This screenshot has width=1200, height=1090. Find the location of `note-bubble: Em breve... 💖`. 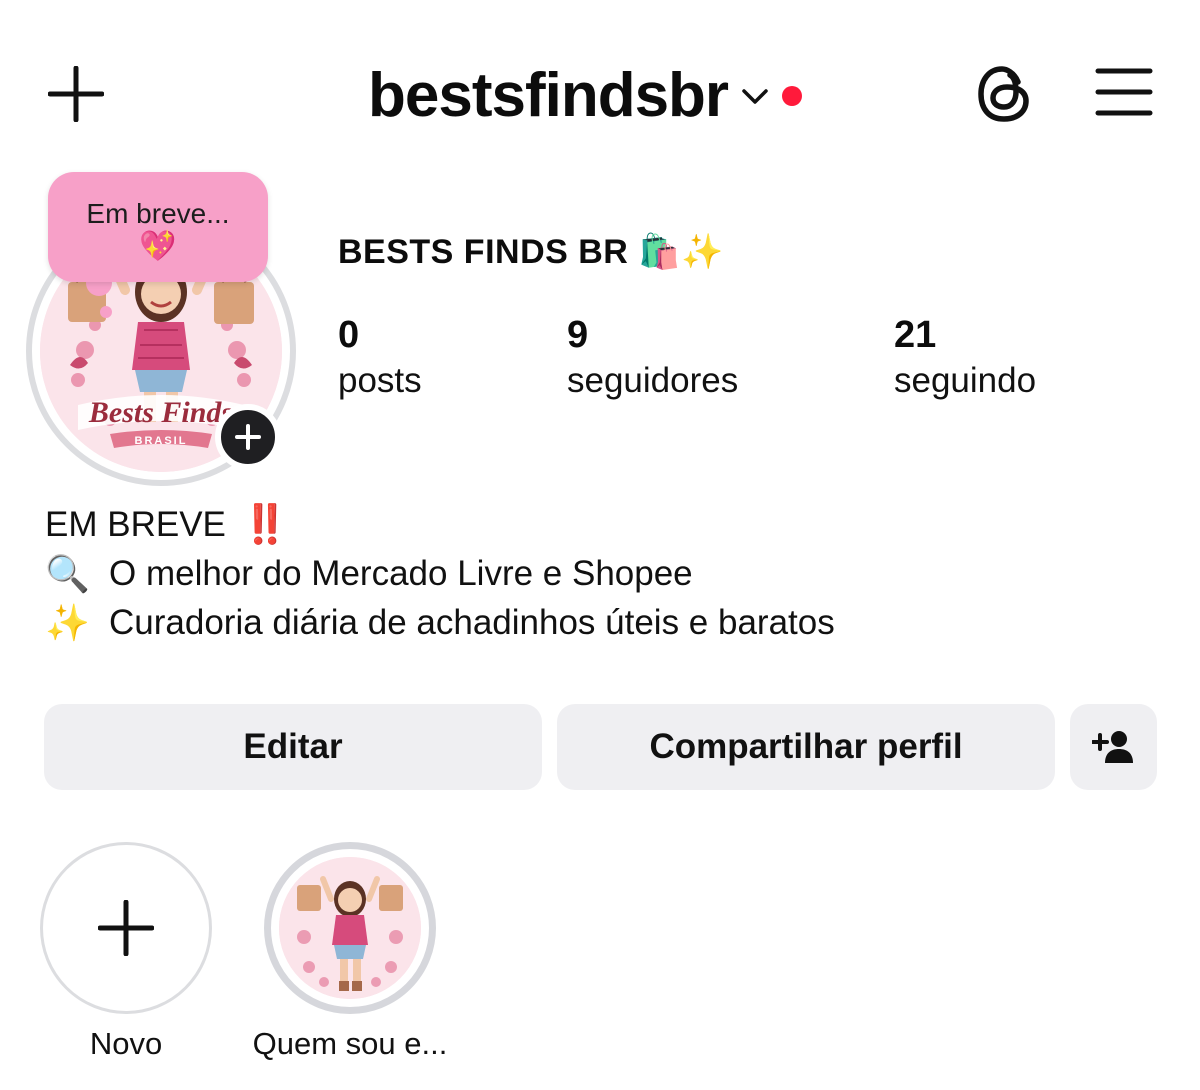

note-bubble: Em breve... 💖 is located at coordinates (158, 227).